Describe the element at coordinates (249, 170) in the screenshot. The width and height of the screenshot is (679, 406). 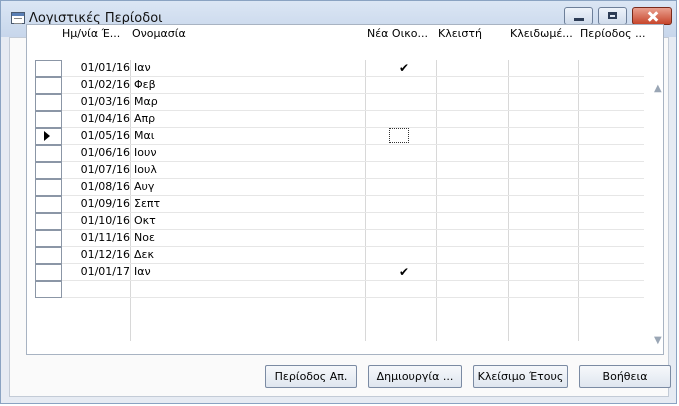
I see `name-cell: Ιουλ` at that location.